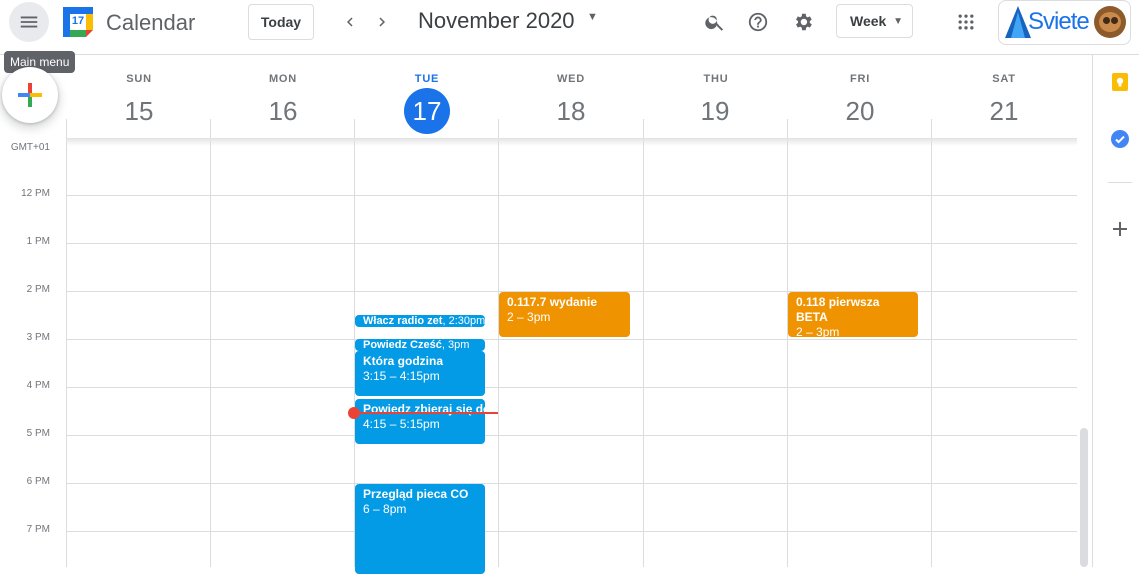 This screenshot has width=1139, height=574. I want to click on day-number-21: 21, so click(1004, 111).